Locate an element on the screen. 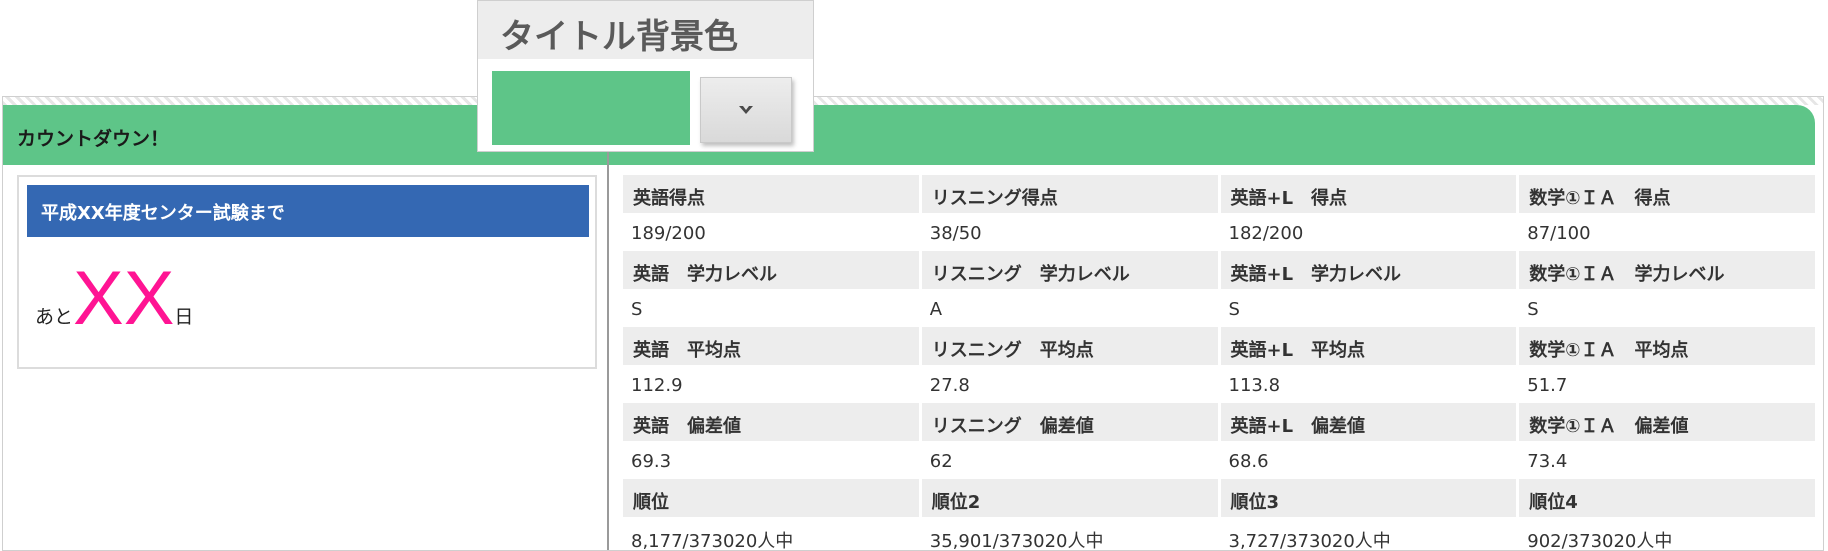 This screenshot has height=551, width=1828. grid-value: 87/100 is located at coordinates (1667, 232).